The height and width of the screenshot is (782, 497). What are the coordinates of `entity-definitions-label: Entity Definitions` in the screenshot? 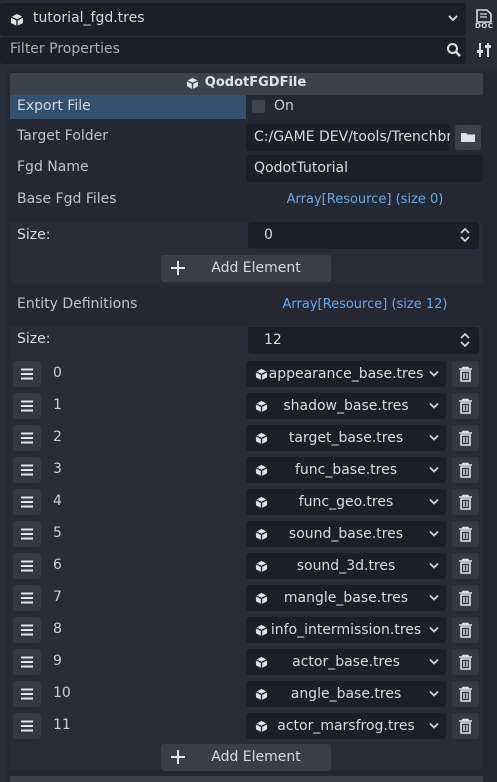 It's located at (77, 304).